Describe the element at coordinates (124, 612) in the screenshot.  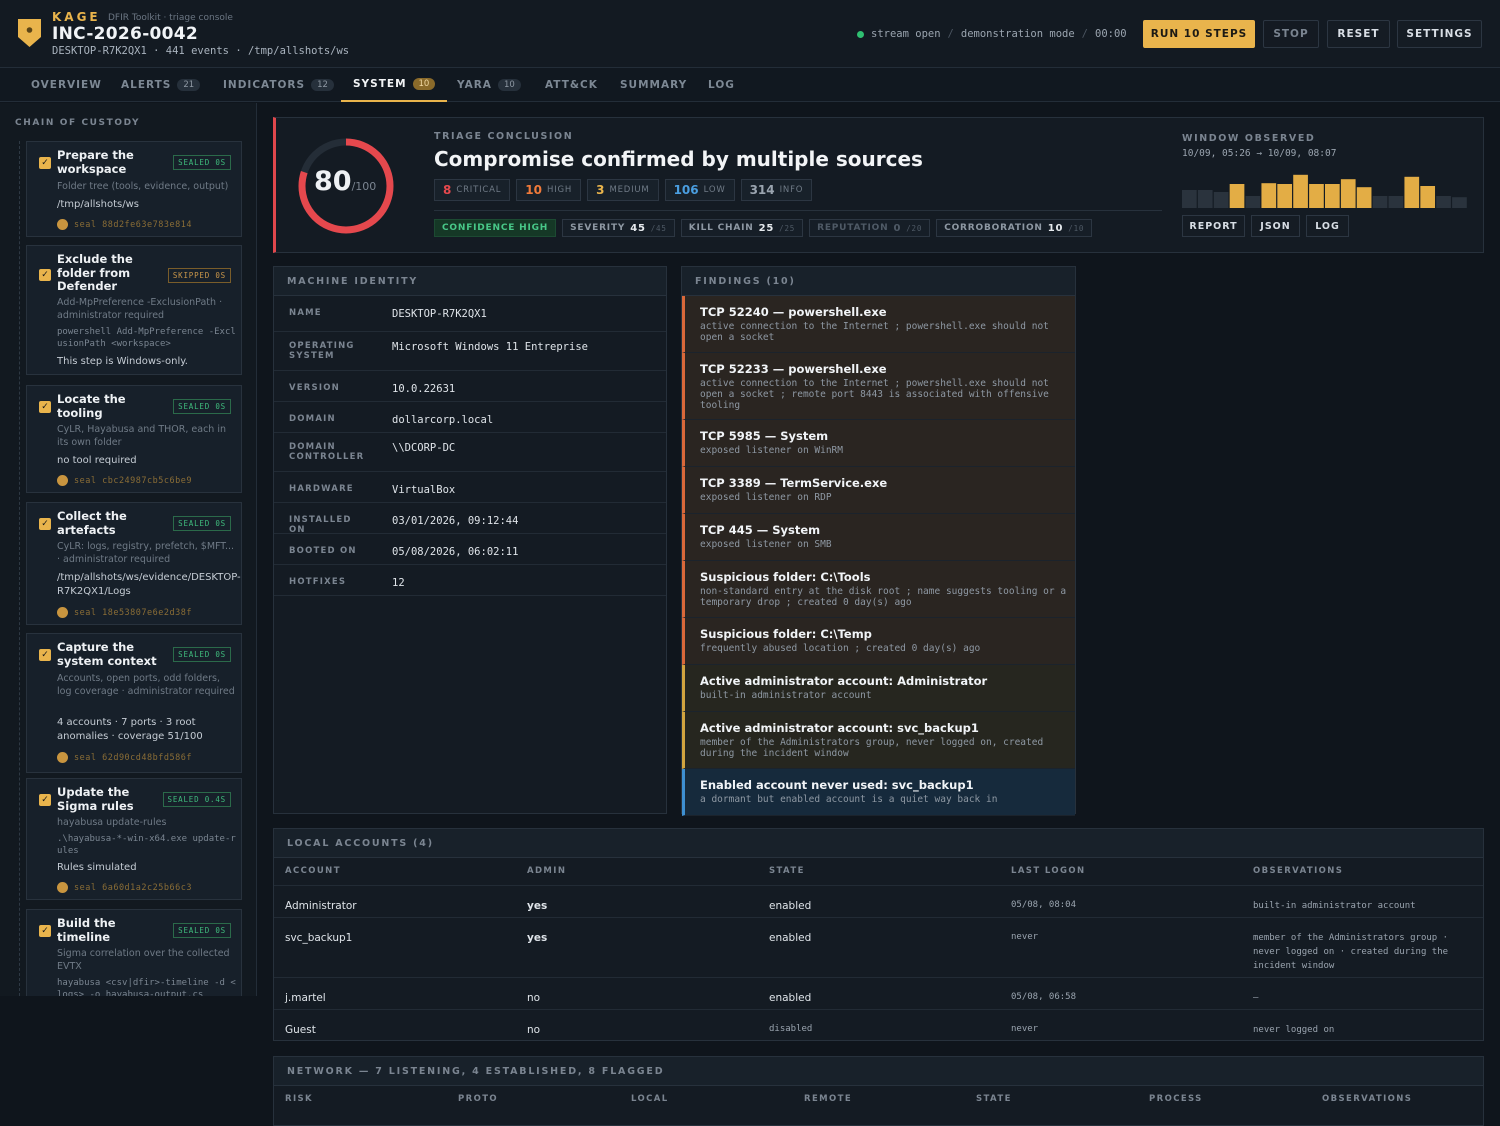
I see `seal-hash: seal 18e53807e6e2d38f` at that location.